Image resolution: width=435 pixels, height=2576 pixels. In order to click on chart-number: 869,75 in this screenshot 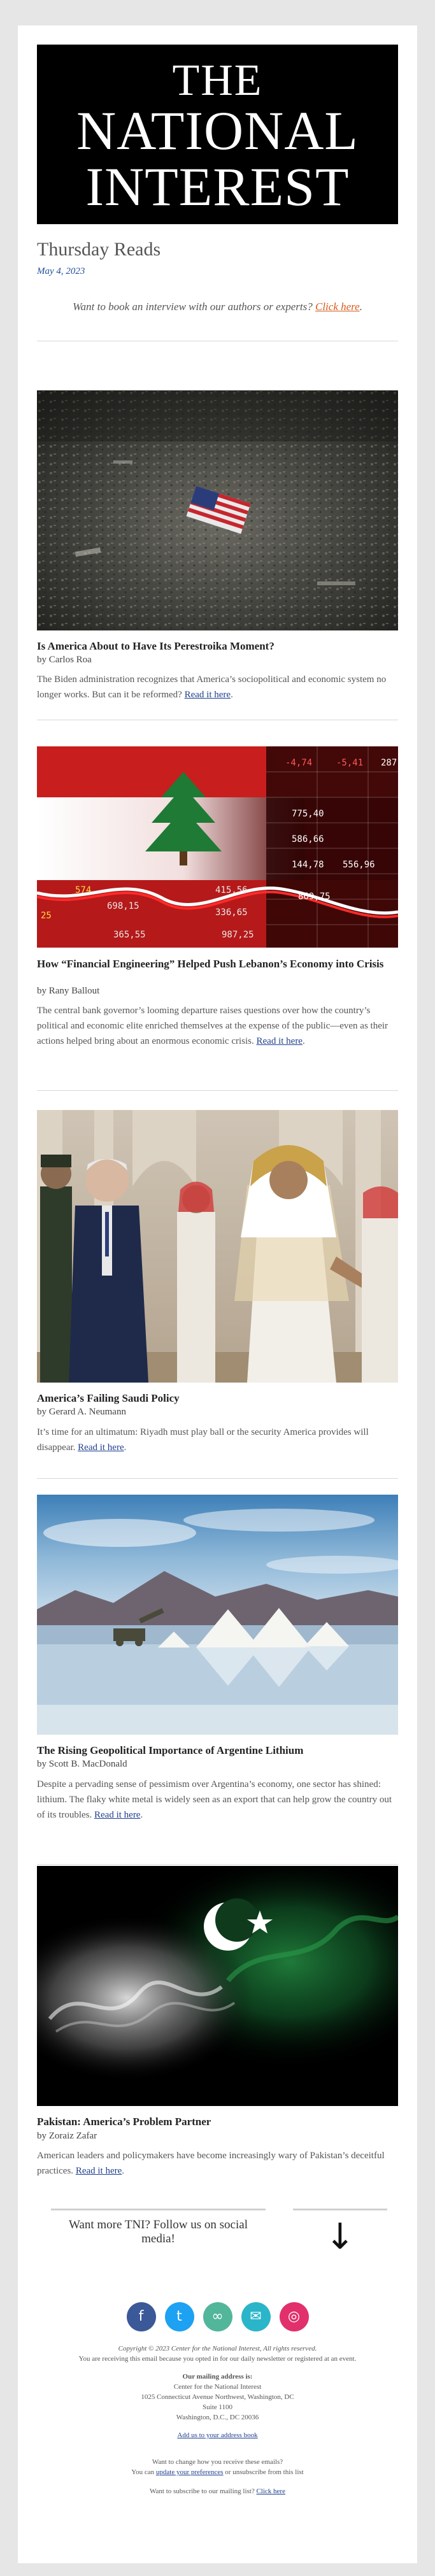, I will do `click(314, 897)`.